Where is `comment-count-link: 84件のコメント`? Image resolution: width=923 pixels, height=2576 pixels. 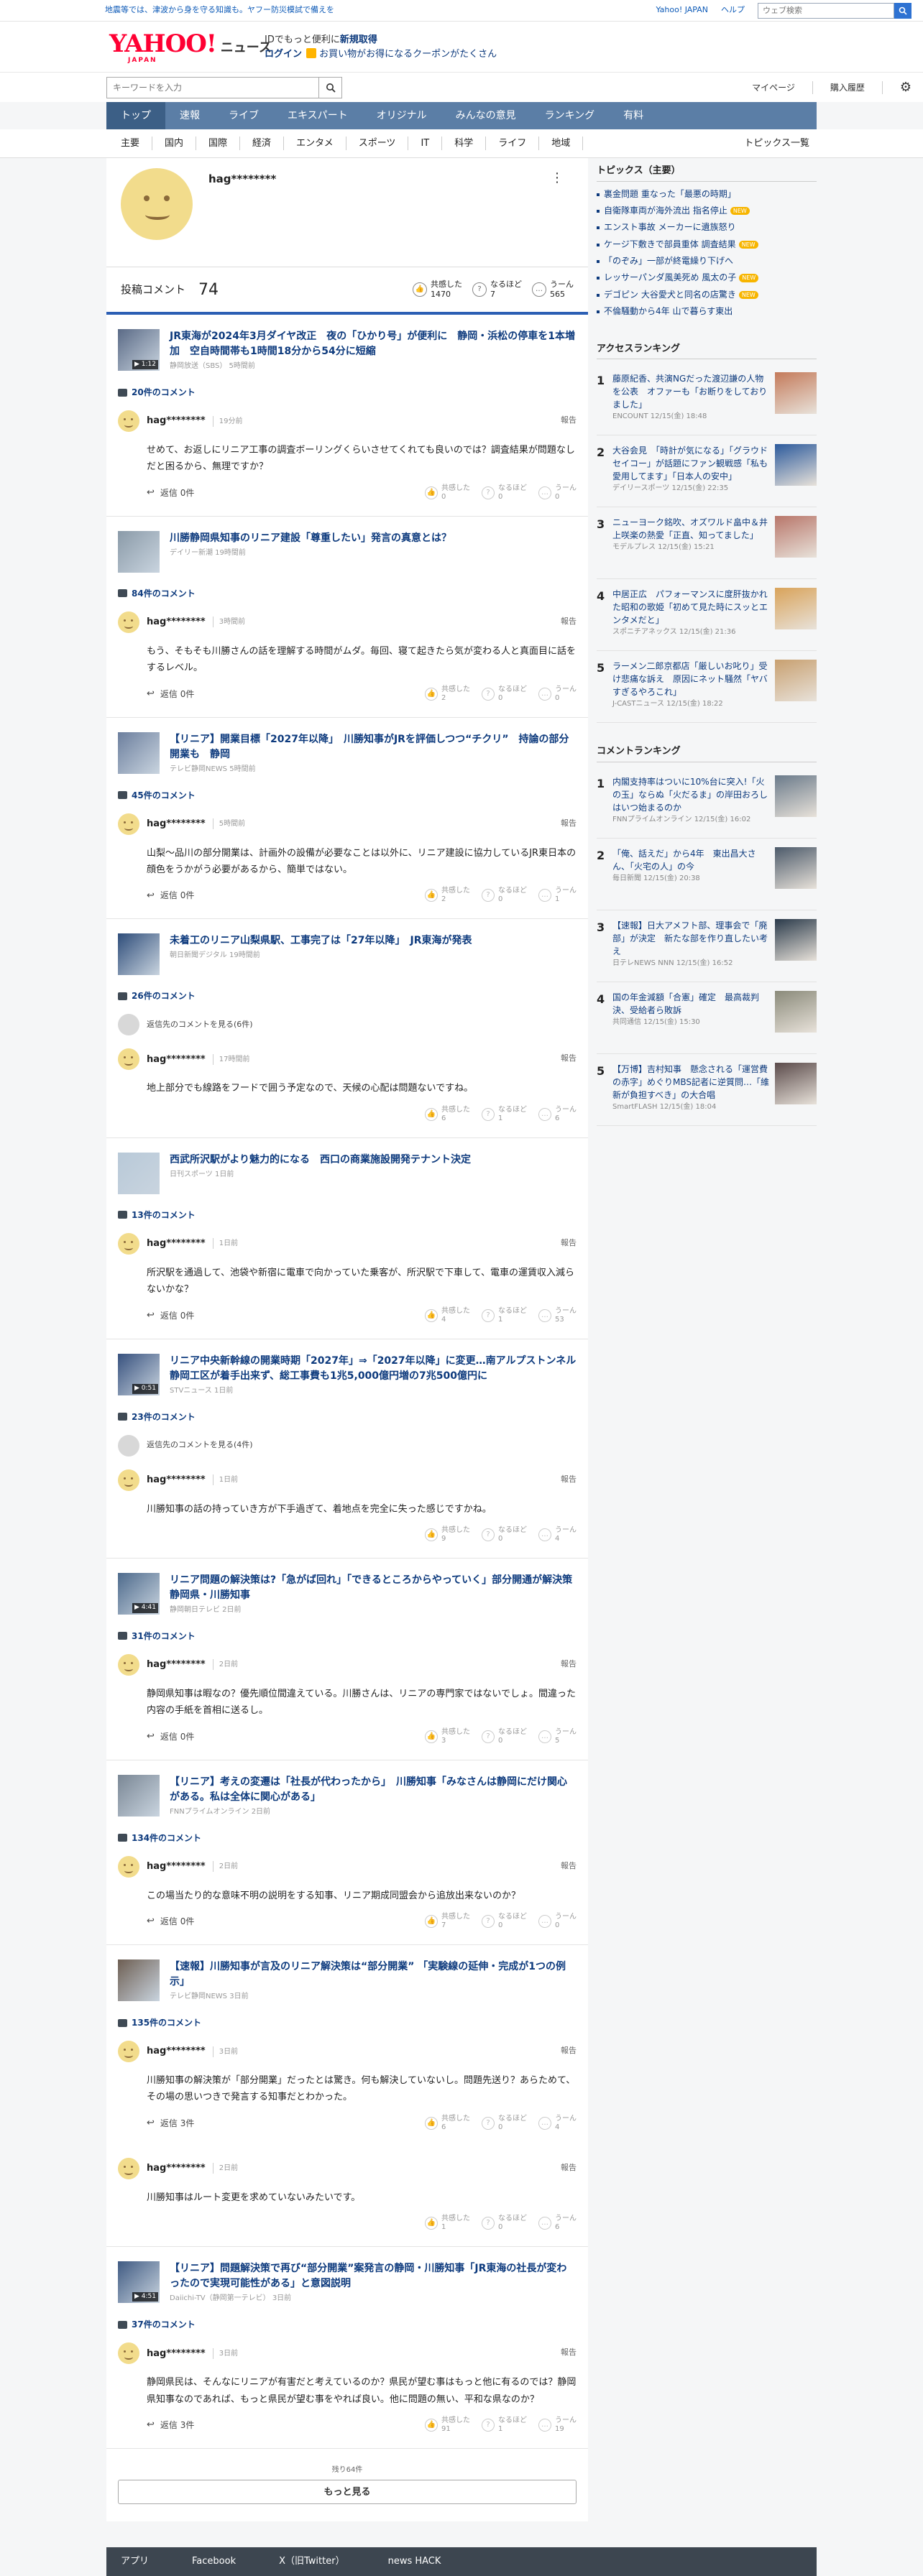
comment-count-link: 84件のコメント is located at coordinates (347, 593).